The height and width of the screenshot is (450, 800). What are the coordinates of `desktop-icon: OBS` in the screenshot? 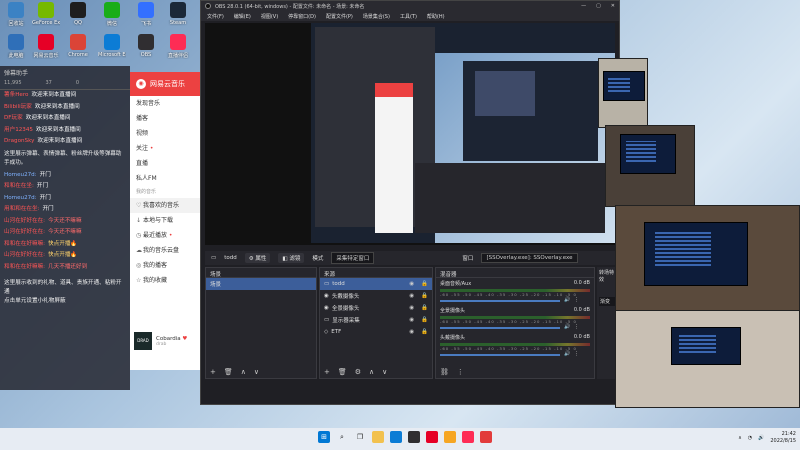 It's located at (146, 50).